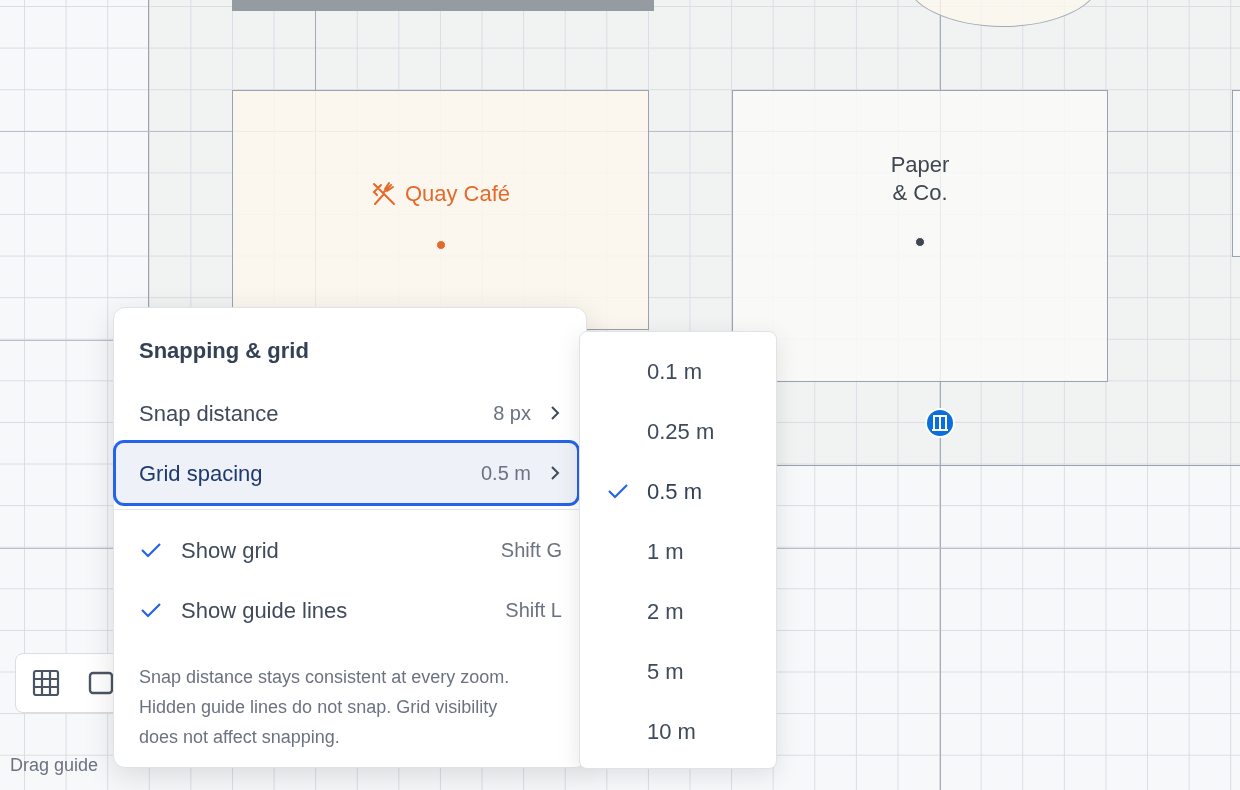 Image resolution: width=1240 pixels, height=790 pixels. I want to click on cutlery-icon, so click(383, 193).